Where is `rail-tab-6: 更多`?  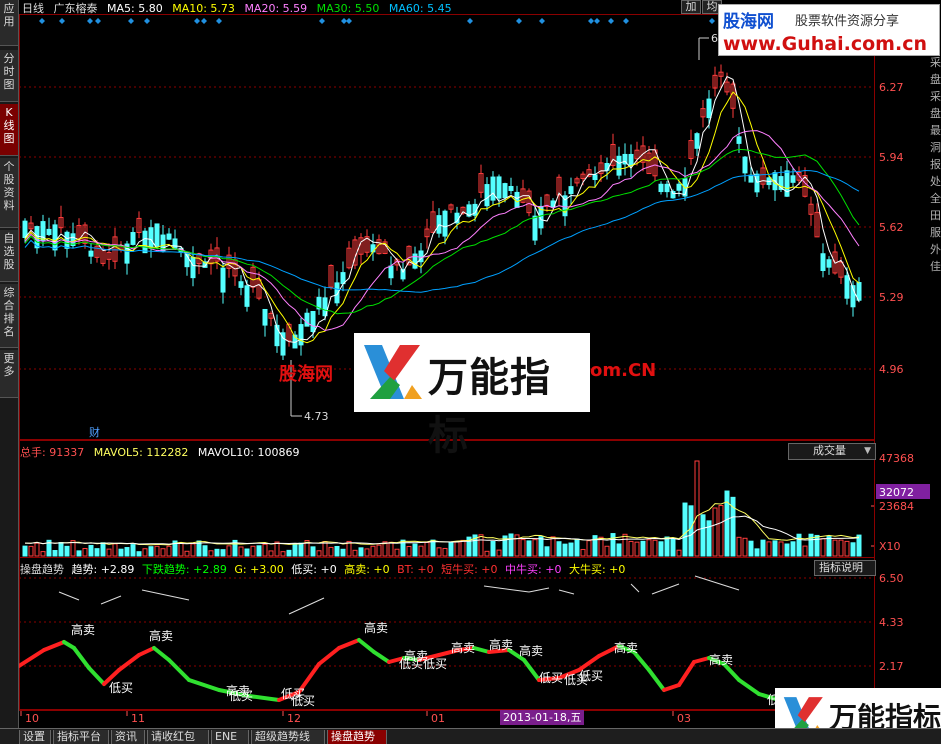 rail-tab-6: 更多 is located at coordinates (9, 374).